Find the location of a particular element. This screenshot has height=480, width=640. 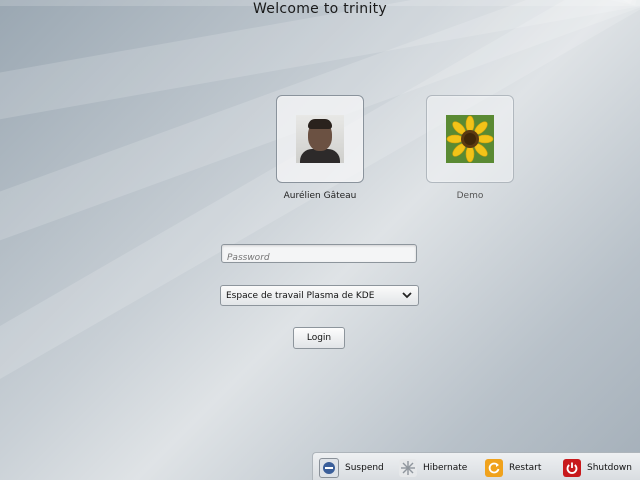

user-photo-icon is located at coordinates (320, 139).